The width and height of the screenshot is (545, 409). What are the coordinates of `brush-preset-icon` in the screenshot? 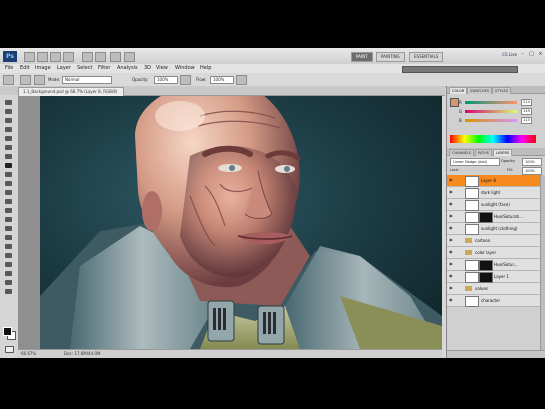 It's located at (8, 80).